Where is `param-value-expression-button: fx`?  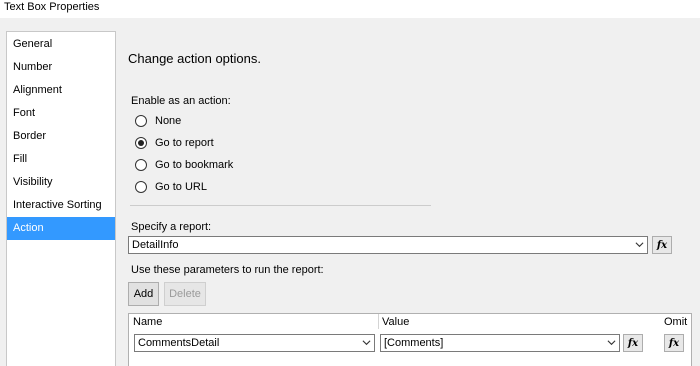
param-value-expression-button: fx is located at coordinates (633, 343).